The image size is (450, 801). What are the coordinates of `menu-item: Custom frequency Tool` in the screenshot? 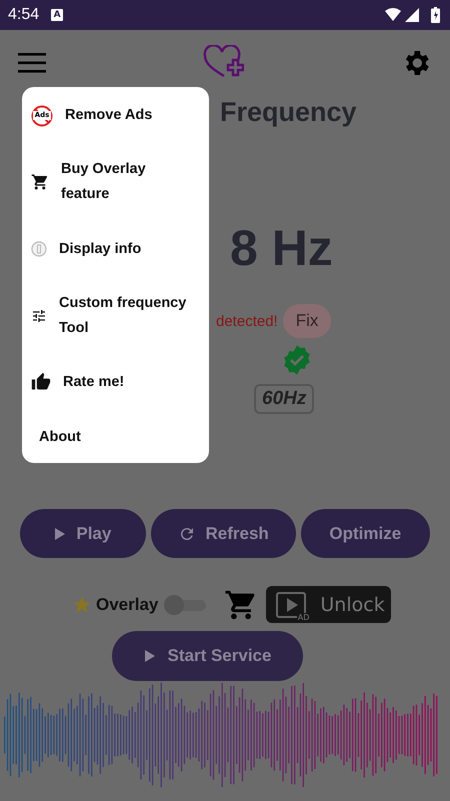 It's located at (115, 315).